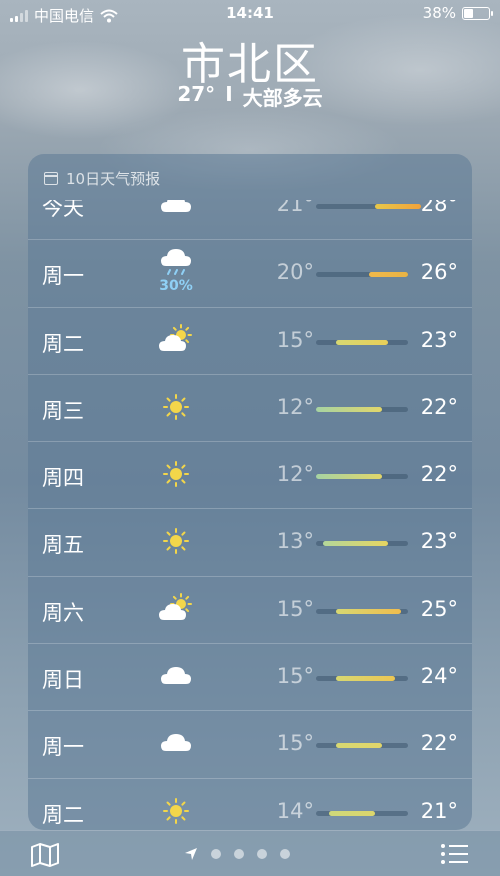  I want to click on location-arrow-icon, so click(191, 854).